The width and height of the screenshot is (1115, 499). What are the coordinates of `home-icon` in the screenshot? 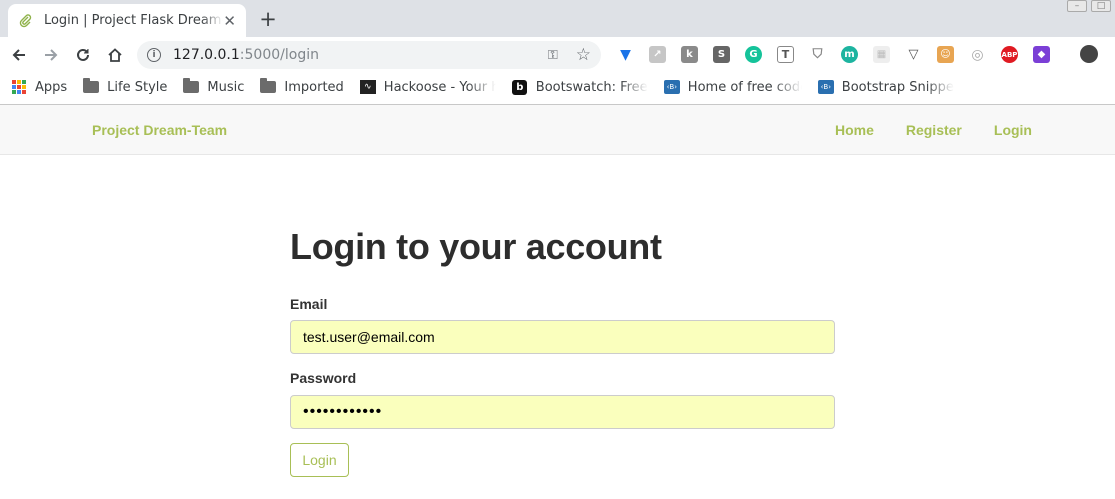 It's located at (115, 55).